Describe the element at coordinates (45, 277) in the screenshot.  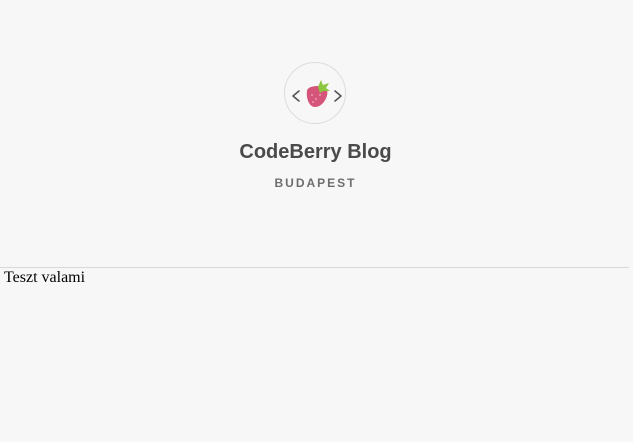
I see `post-content-text: Teszt valami` at that location.